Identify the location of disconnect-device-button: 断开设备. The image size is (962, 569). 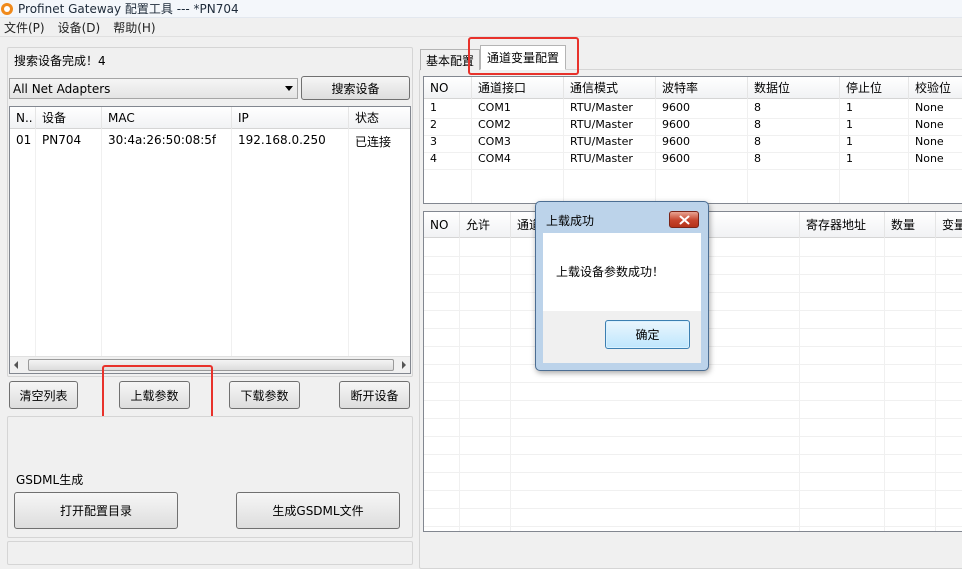
(374, 395).